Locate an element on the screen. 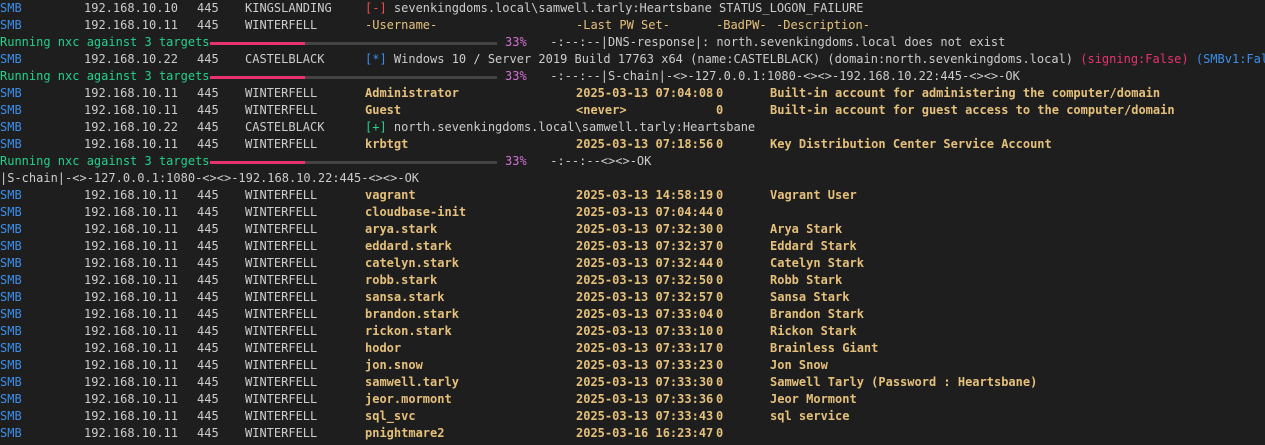  username: Administrator is located at coordinates (412, 93).